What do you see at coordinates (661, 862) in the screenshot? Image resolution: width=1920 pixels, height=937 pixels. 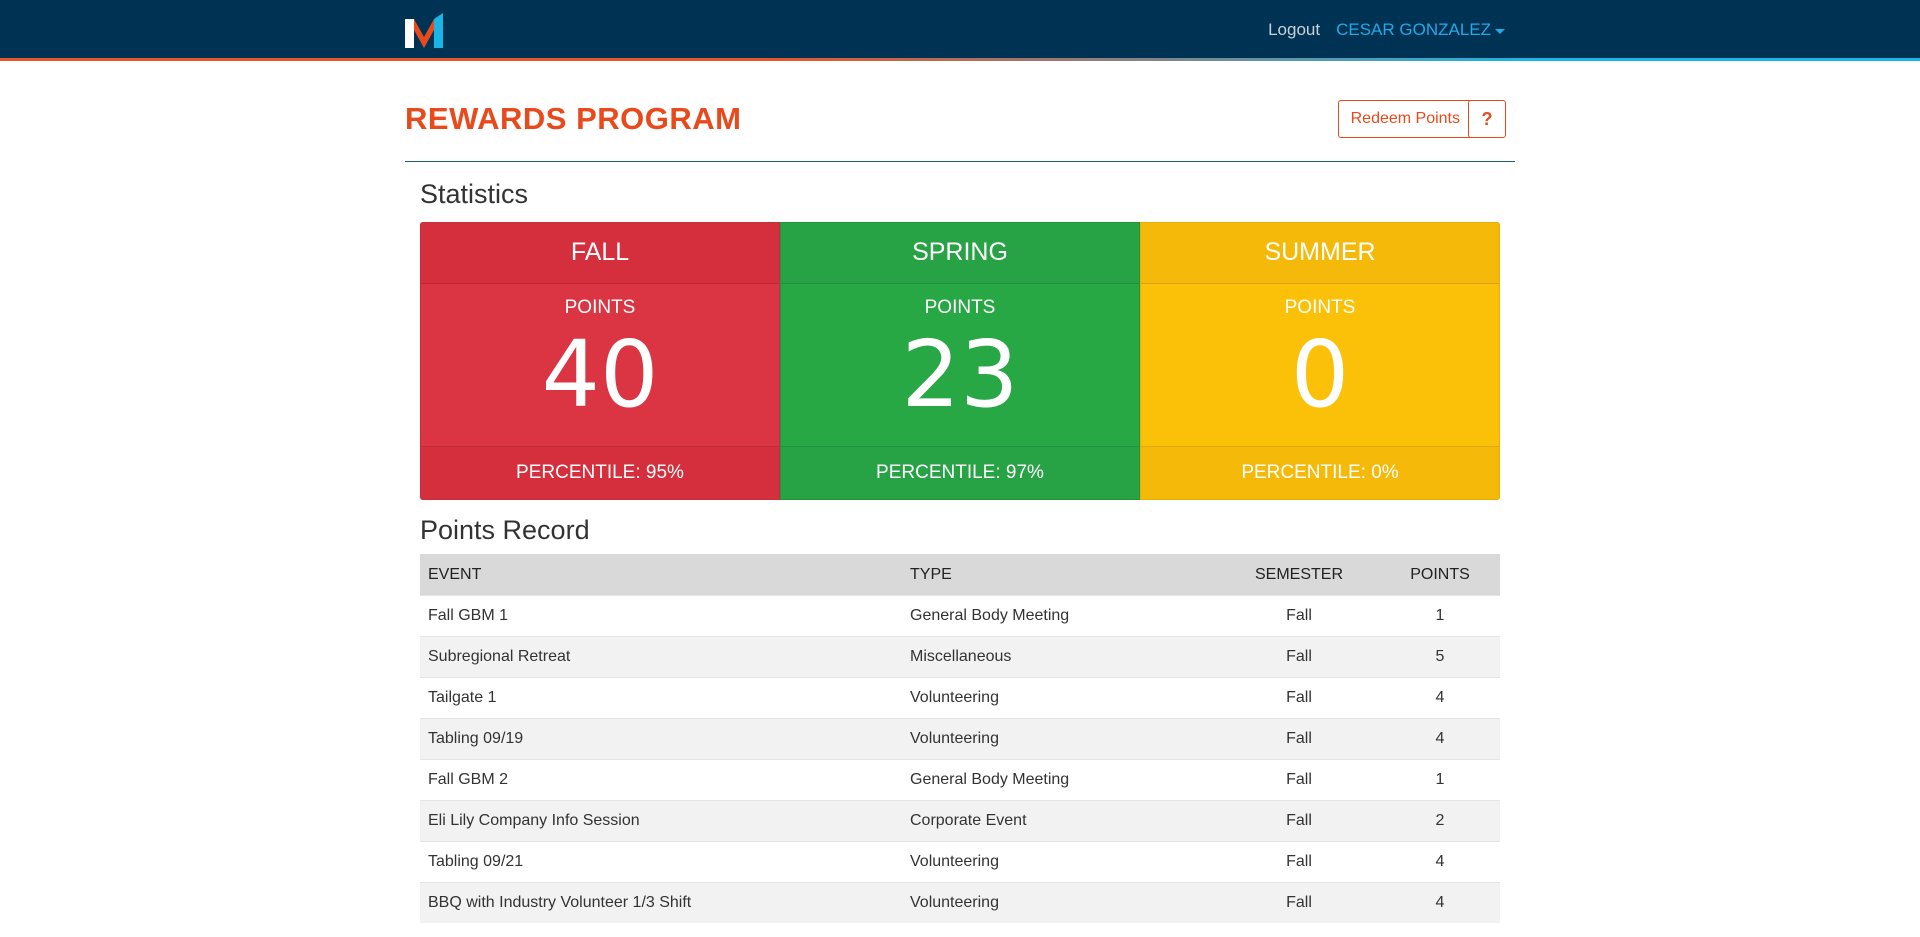 I see `cell-event: Tabling 09/21` at bounding box center [661, 862].